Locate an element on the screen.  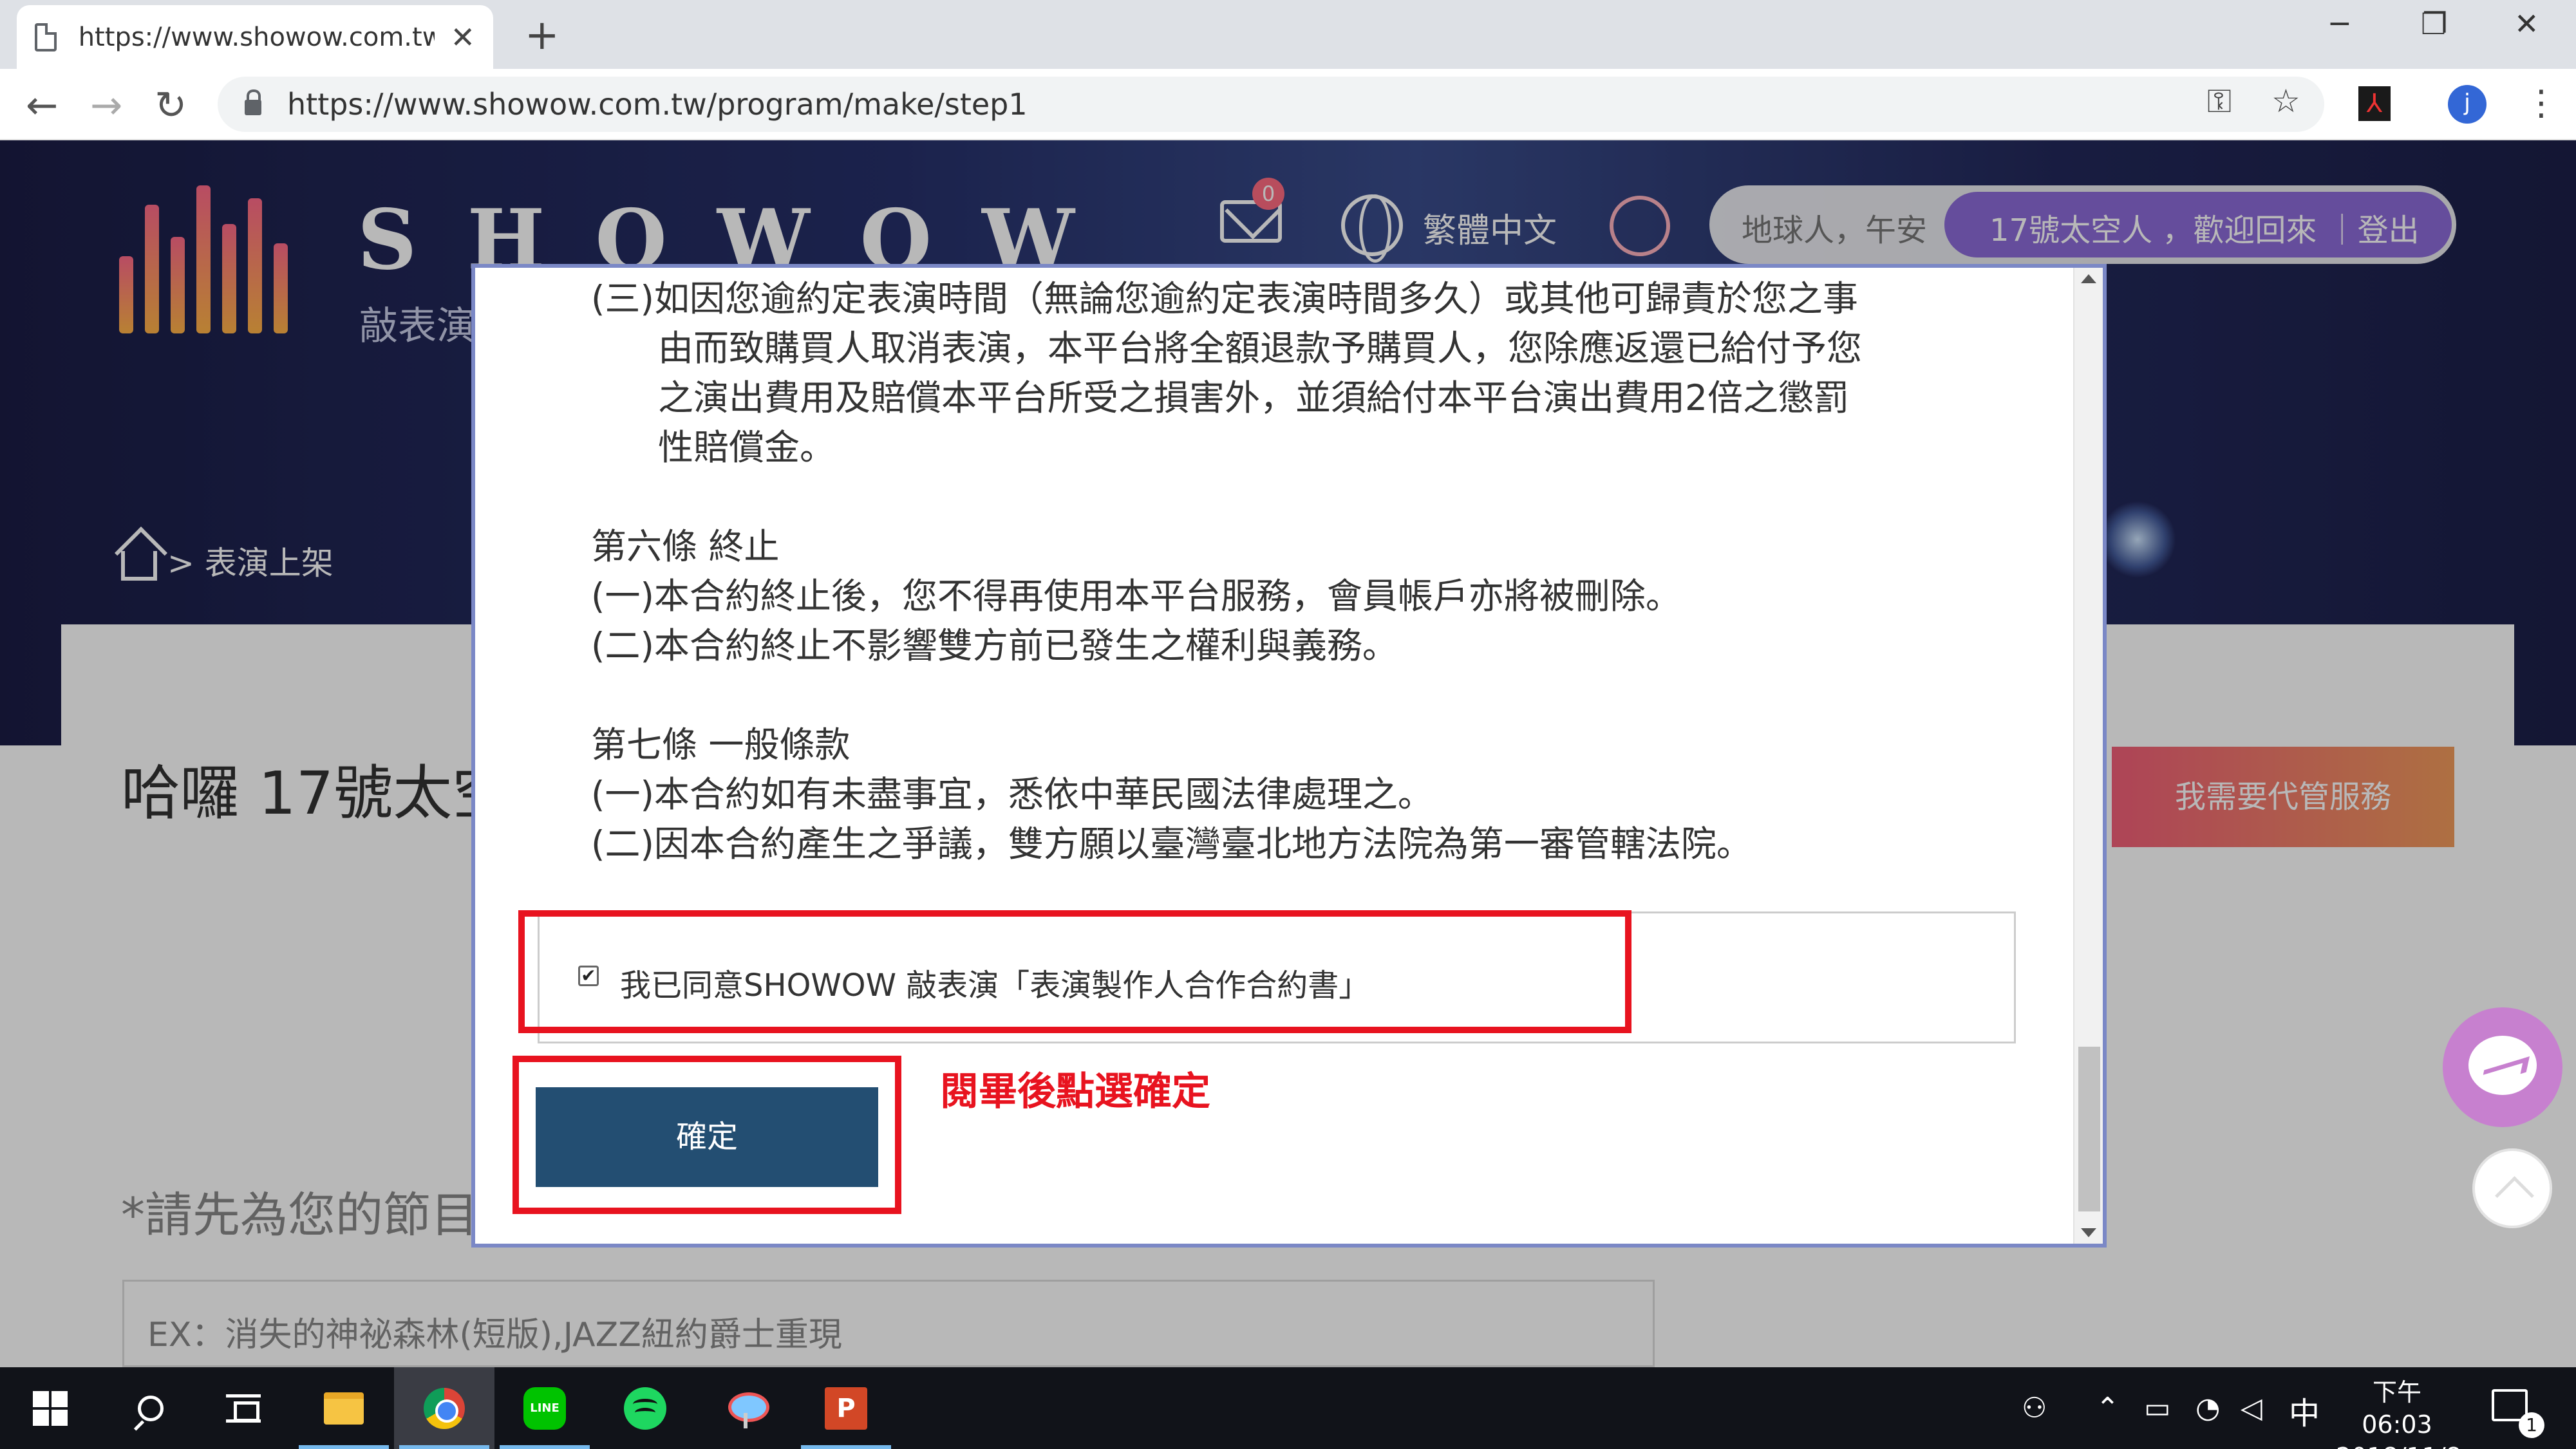
browser-tab: https://www.showow.com.tw/p ✕ is located at coordinates (255, 37).